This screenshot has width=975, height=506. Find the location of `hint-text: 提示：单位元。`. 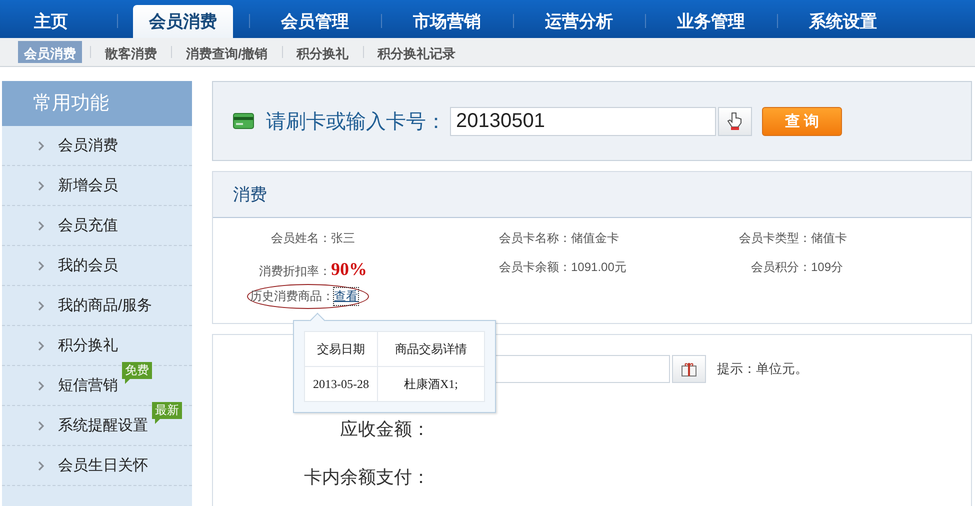

hint-text: 提示：单位元。 is located at coordinates (762, 369).